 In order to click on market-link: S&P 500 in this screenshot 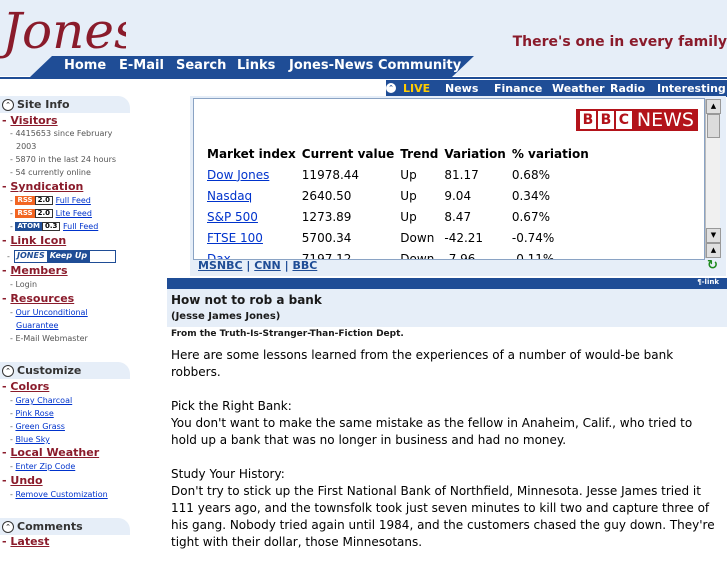, I will do `click(232, 217)`.